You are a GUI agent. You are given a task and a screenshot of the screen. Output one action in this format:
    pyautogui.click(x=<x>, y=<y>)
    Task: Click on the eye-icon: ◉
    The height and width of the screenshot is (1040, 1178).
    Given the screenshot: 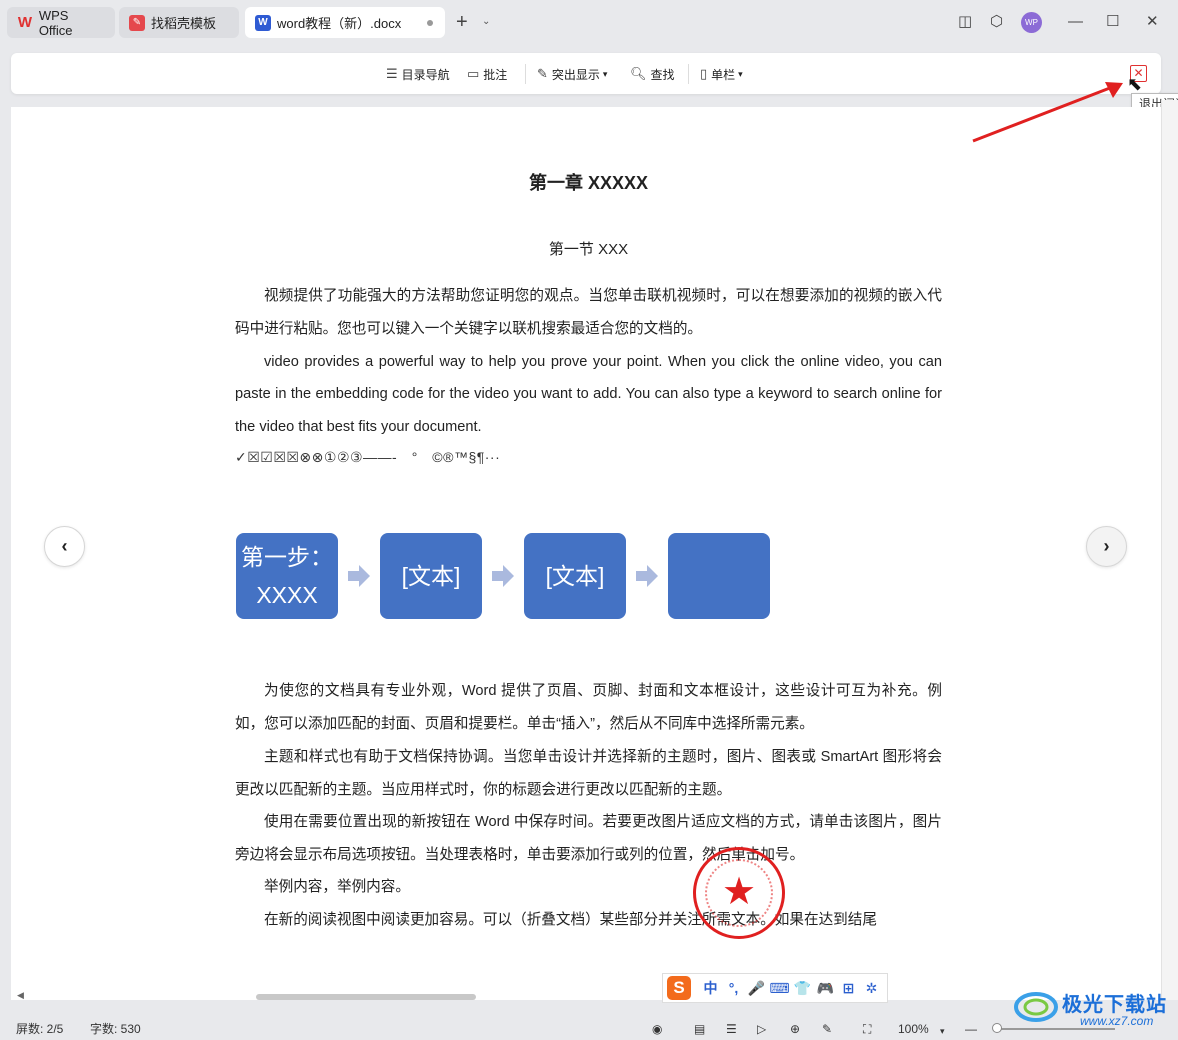 What is the action you would take?
    pyautogui.click(x=657, y=1029)
    